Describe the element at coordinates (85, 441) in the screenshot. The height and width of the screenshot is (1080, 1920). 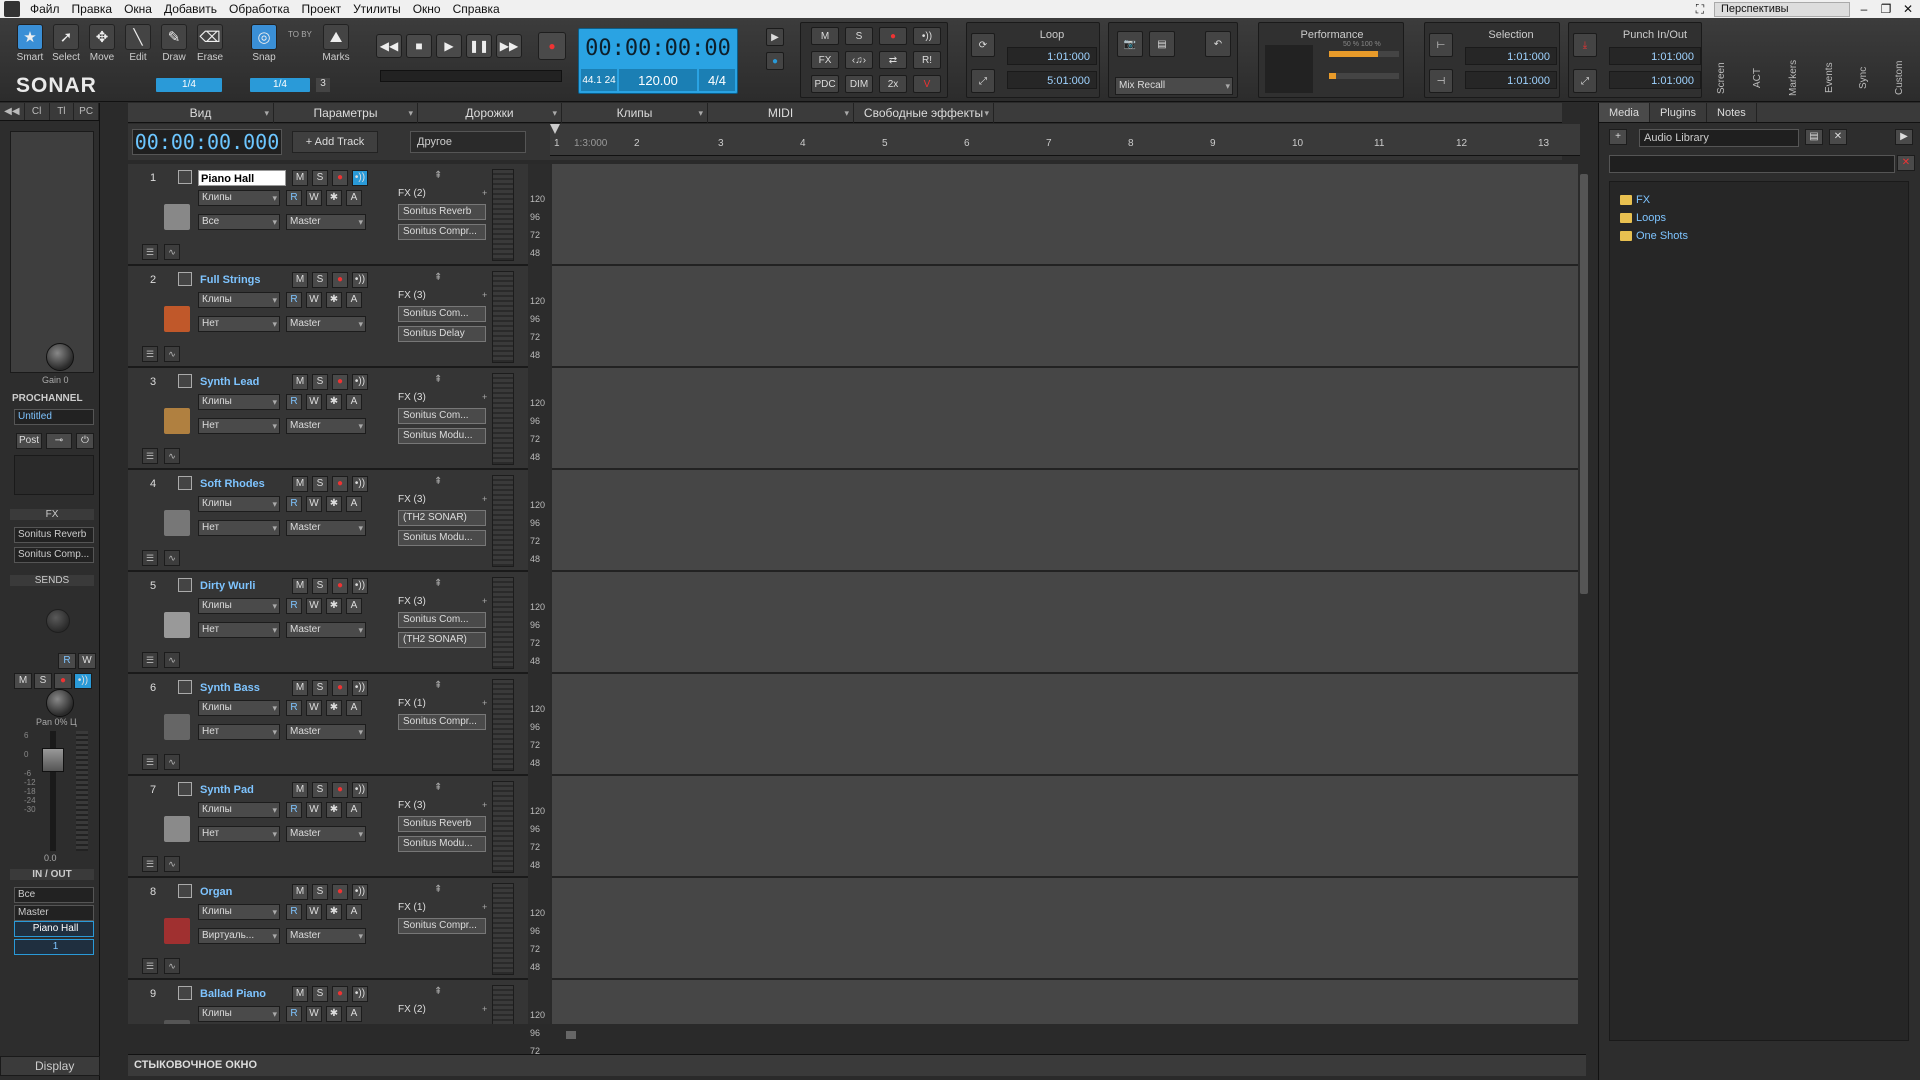
I see `prochannel-power-icon: ⏻` at that location.